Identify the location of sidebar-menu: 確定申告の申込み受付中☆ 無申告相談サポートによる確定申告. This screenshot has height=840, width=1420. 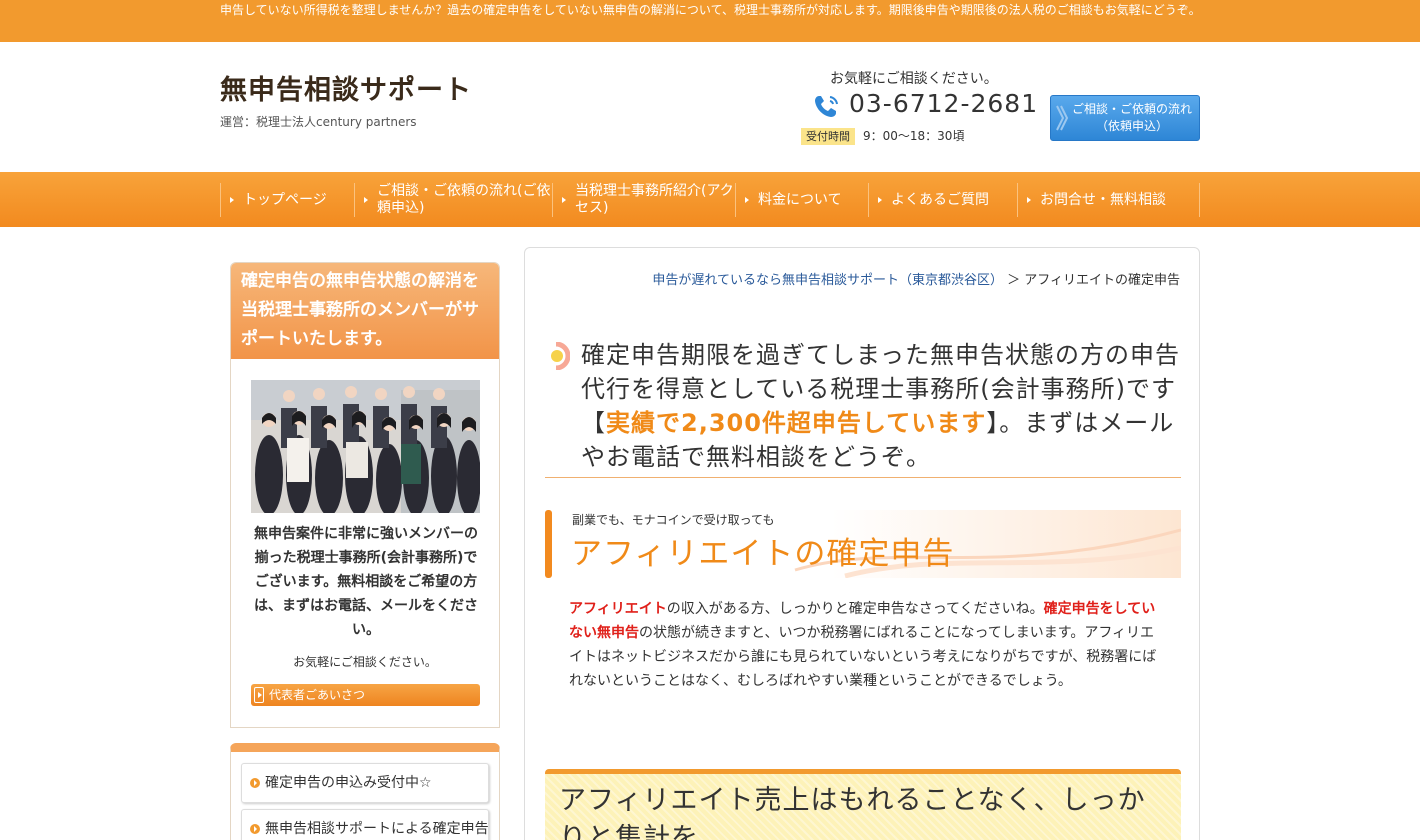
(365, 791).